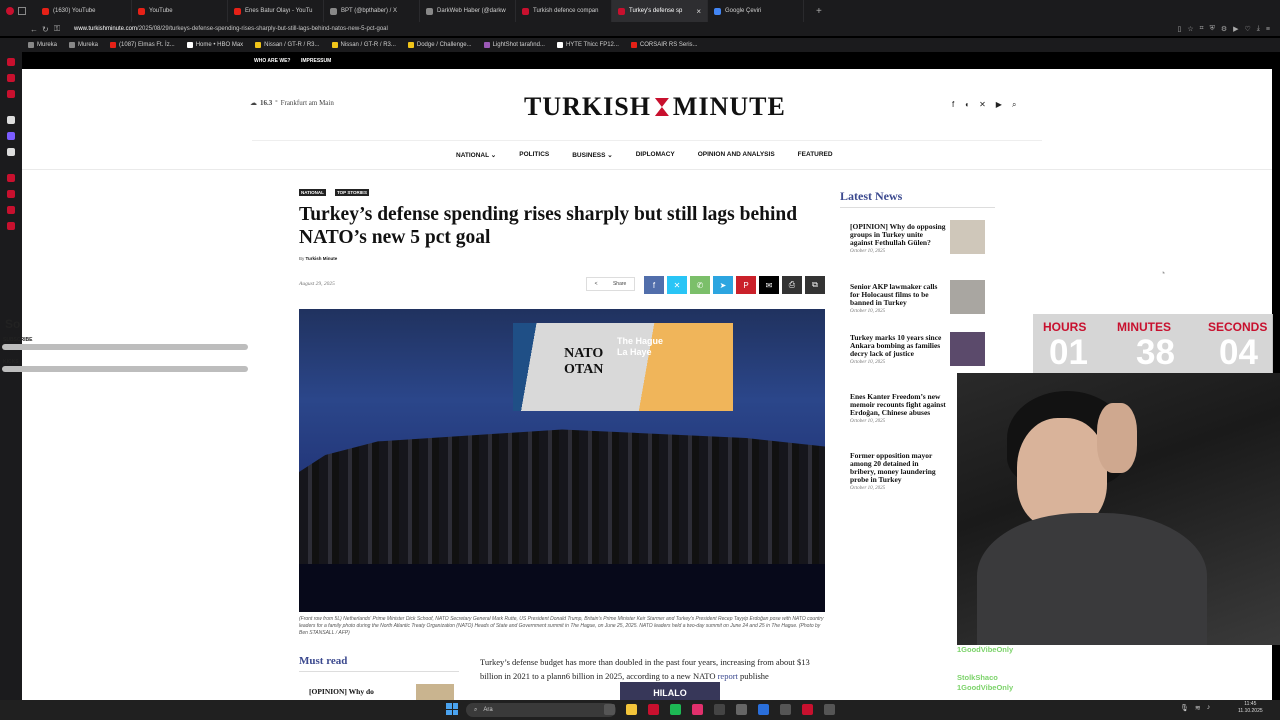 The width and height of the screenshot is (1280, 720). What do you see at coordinates (723, 285) in the screenshot?
I see `telegram-icon: ➤` at bounding box center [723, 285].